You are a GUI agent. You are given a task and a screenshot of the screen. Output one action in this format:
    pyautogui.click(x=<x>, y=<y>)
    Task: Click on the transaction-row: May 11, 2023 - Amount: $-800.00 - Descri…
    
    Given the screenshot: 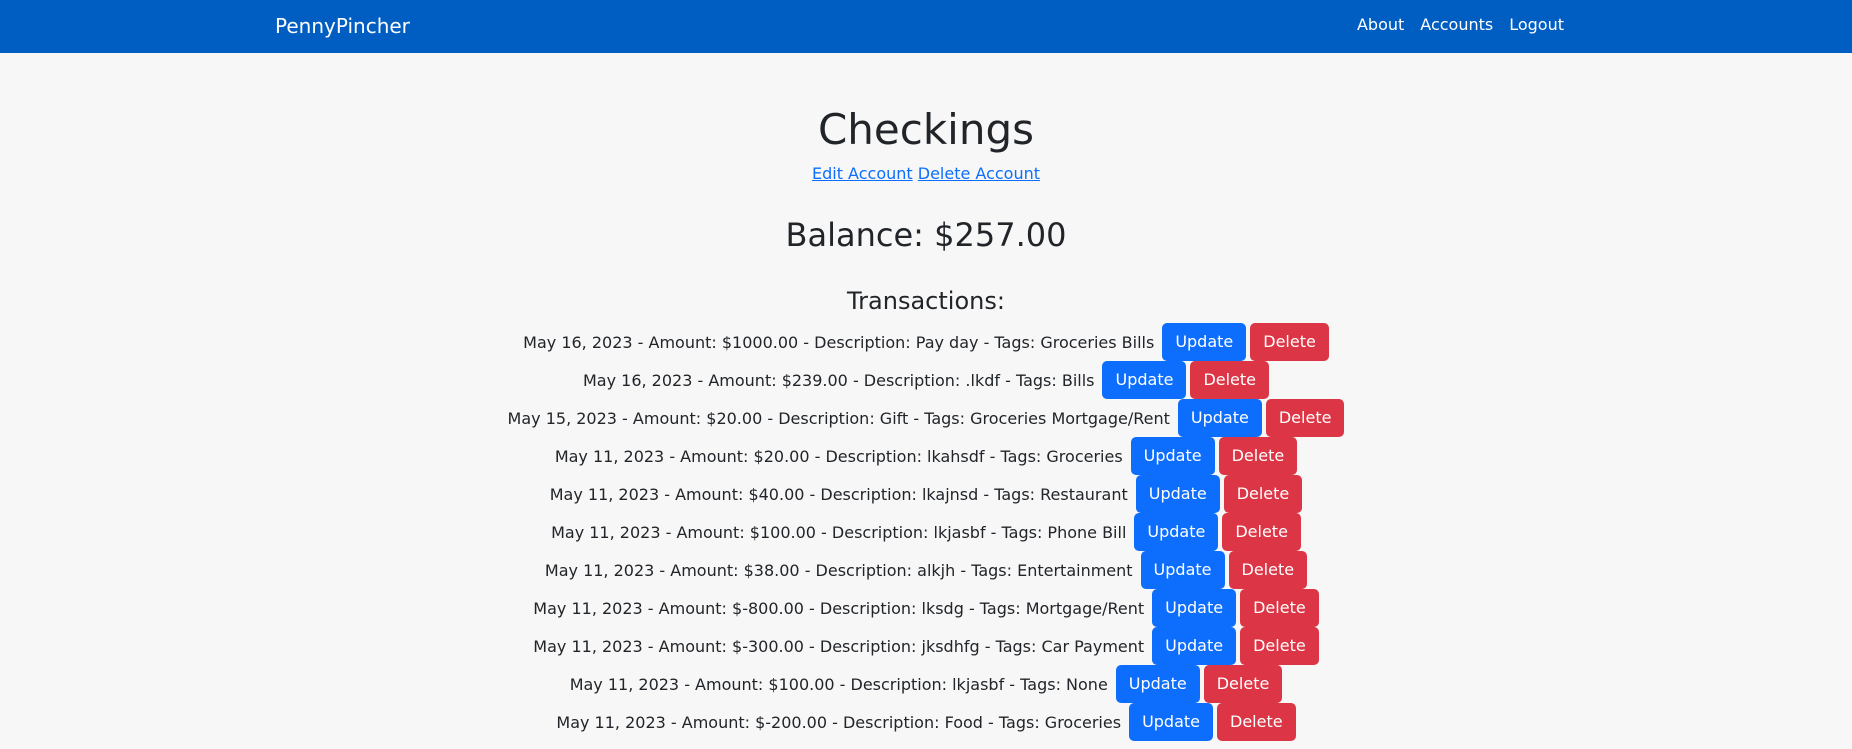 What is the action you would take?
    pyautogui.click(x=926, y=608)
    